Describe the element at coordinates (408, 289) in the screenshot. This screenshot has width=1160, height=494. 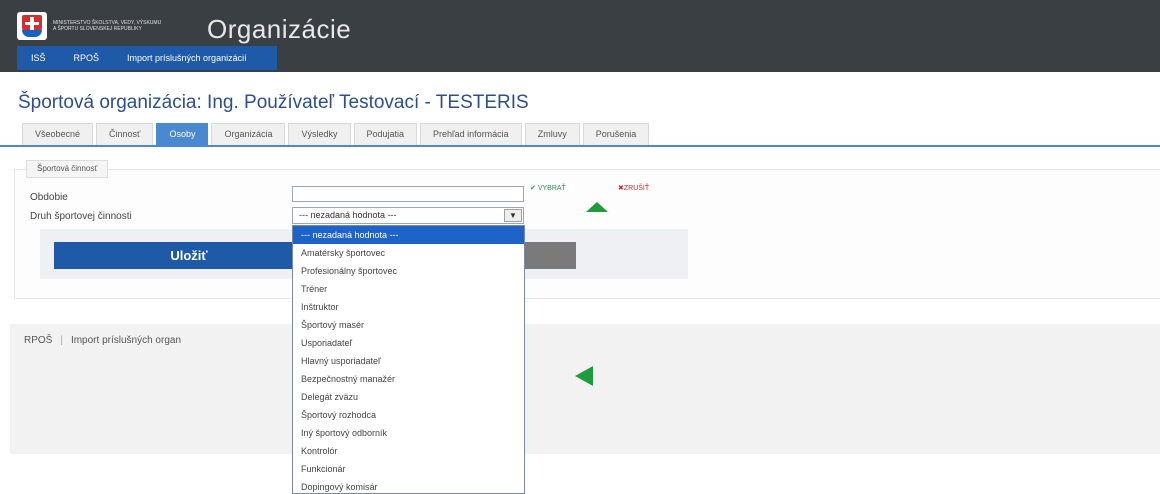
I see `dropdown-option: Tréner` at that location.